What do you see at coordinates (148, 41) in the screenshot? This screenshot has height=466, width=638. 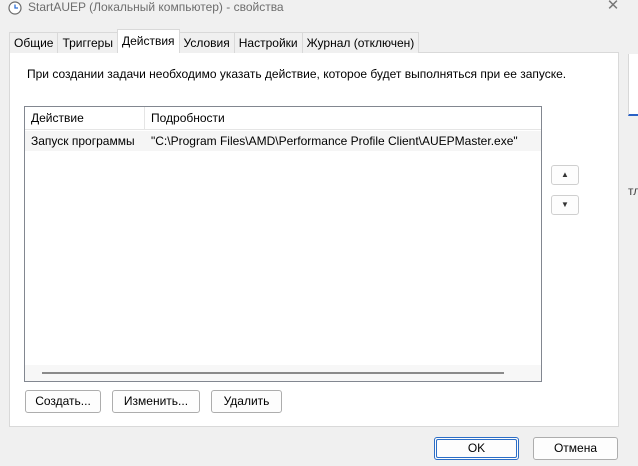 I see `tab-actions: Действия` at bounding box center [148, 41].